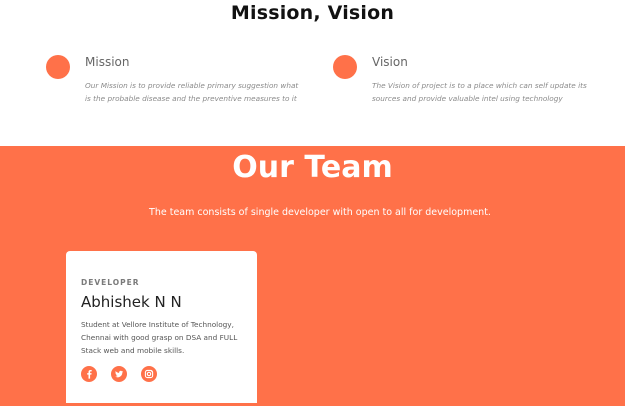 The width and height of the screenshot is (625, 406). Describe the element at coordinates (390, 62) in the screenshot. I see `vision-heading: Vision` at that location.